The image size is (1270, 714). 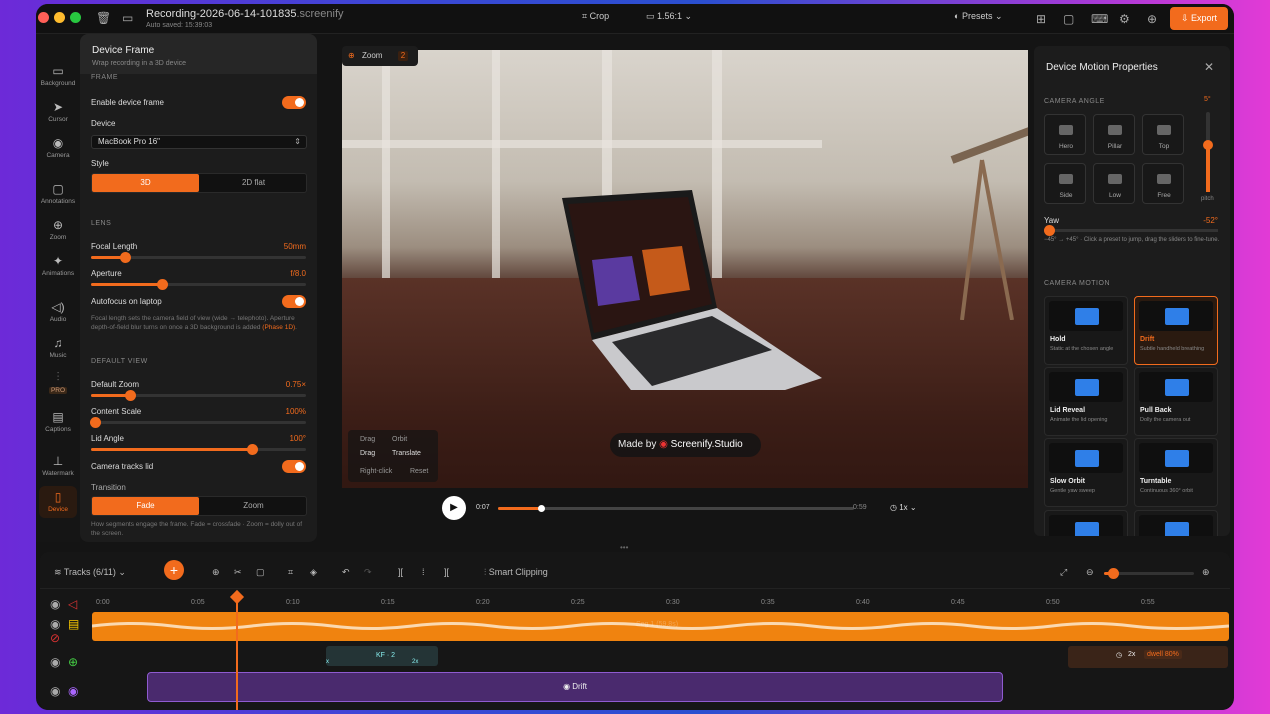 What do you see at coordinates (768, 602) in the screenshot?
I see `ruler-tick-label: 0:35` at bounding box center [768, 602].